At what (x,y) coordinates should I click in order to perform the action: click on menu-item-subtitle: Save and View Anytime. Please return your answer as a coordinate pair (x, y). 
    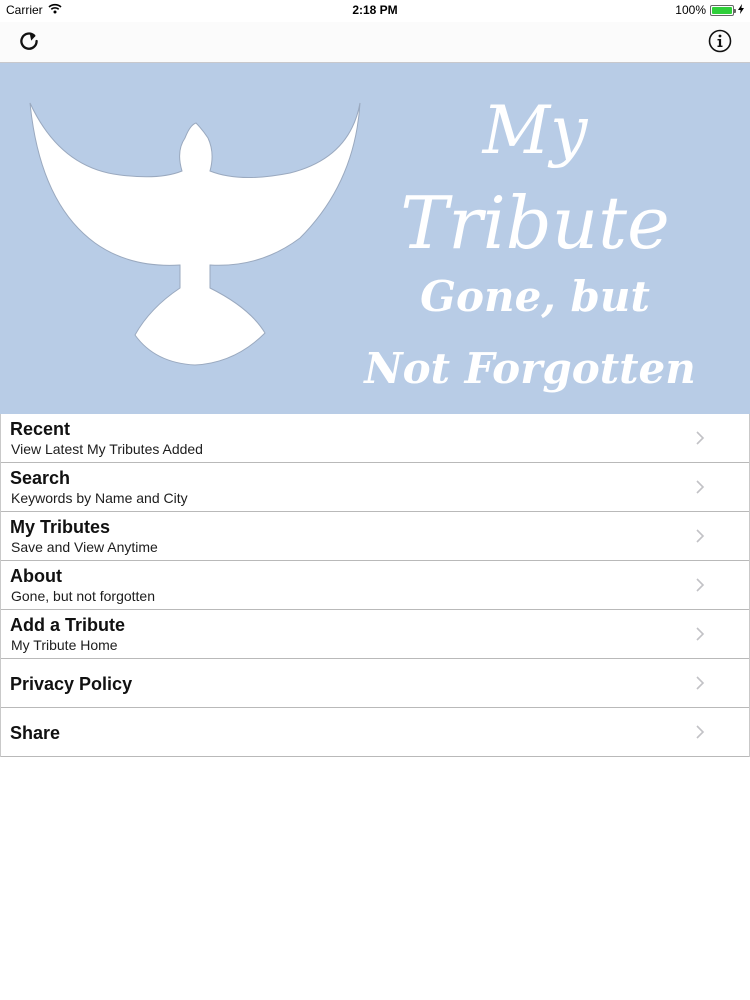
    Looking at the image, I should click on (84, 547).